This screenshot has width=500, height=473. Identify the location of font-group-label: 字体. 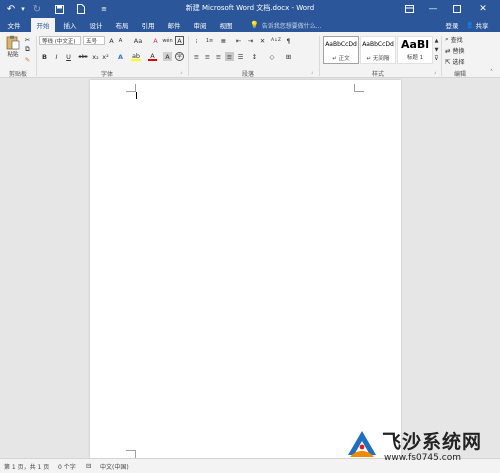
(106, 74).